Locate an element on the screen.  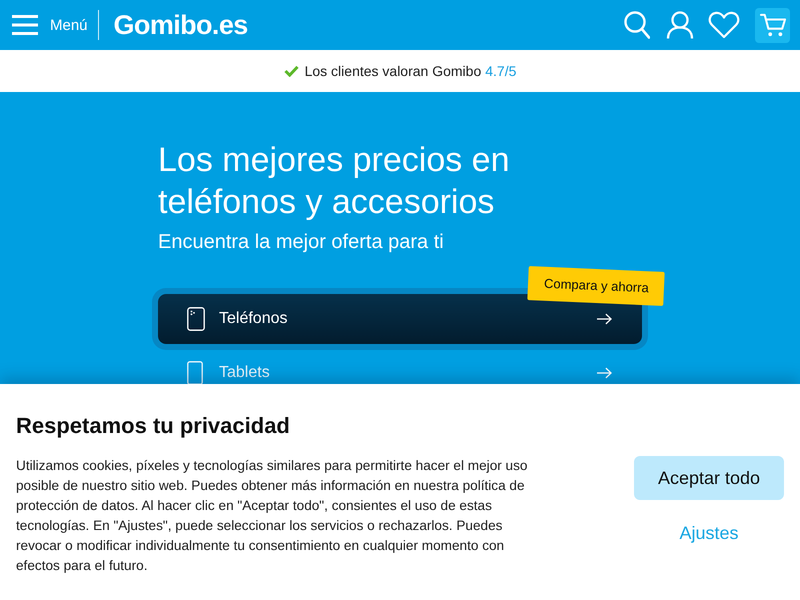
cookie-title: Respetamos tu privacidad is located at coordinates (153, 426).